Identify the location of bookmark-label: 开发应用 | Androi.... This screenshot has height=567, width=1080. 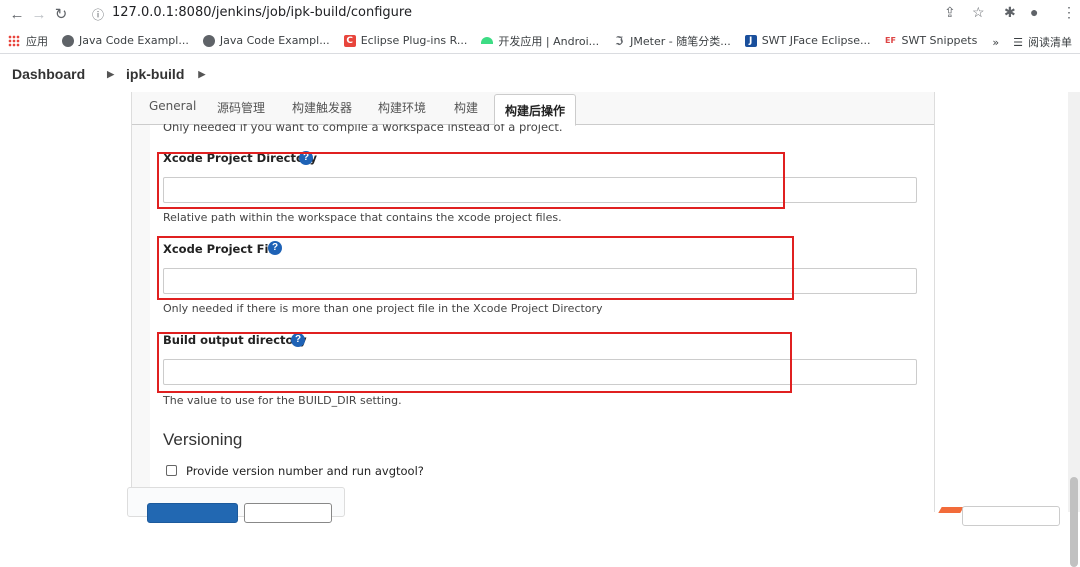
(549, 41).